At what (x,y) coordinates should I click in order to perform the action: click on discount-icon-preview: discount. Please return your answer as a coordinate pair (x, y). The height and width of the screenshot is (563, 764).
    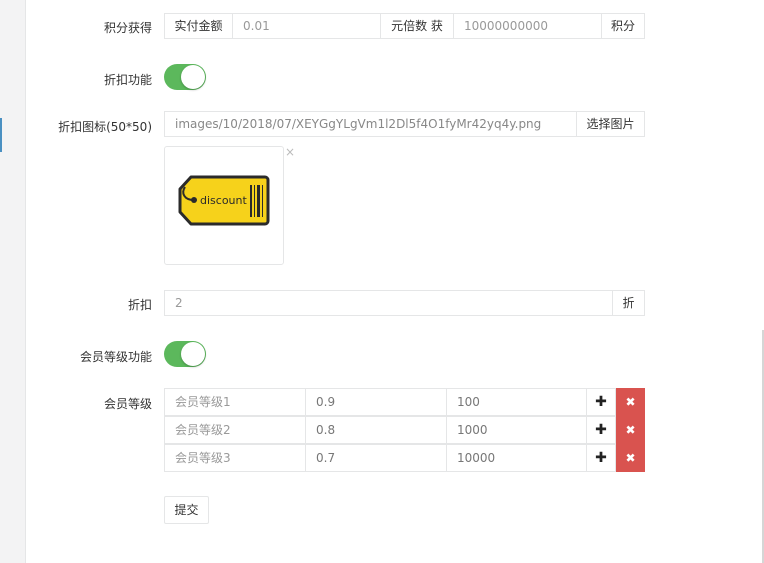
    Looking at the image, I should click on (224, 205).